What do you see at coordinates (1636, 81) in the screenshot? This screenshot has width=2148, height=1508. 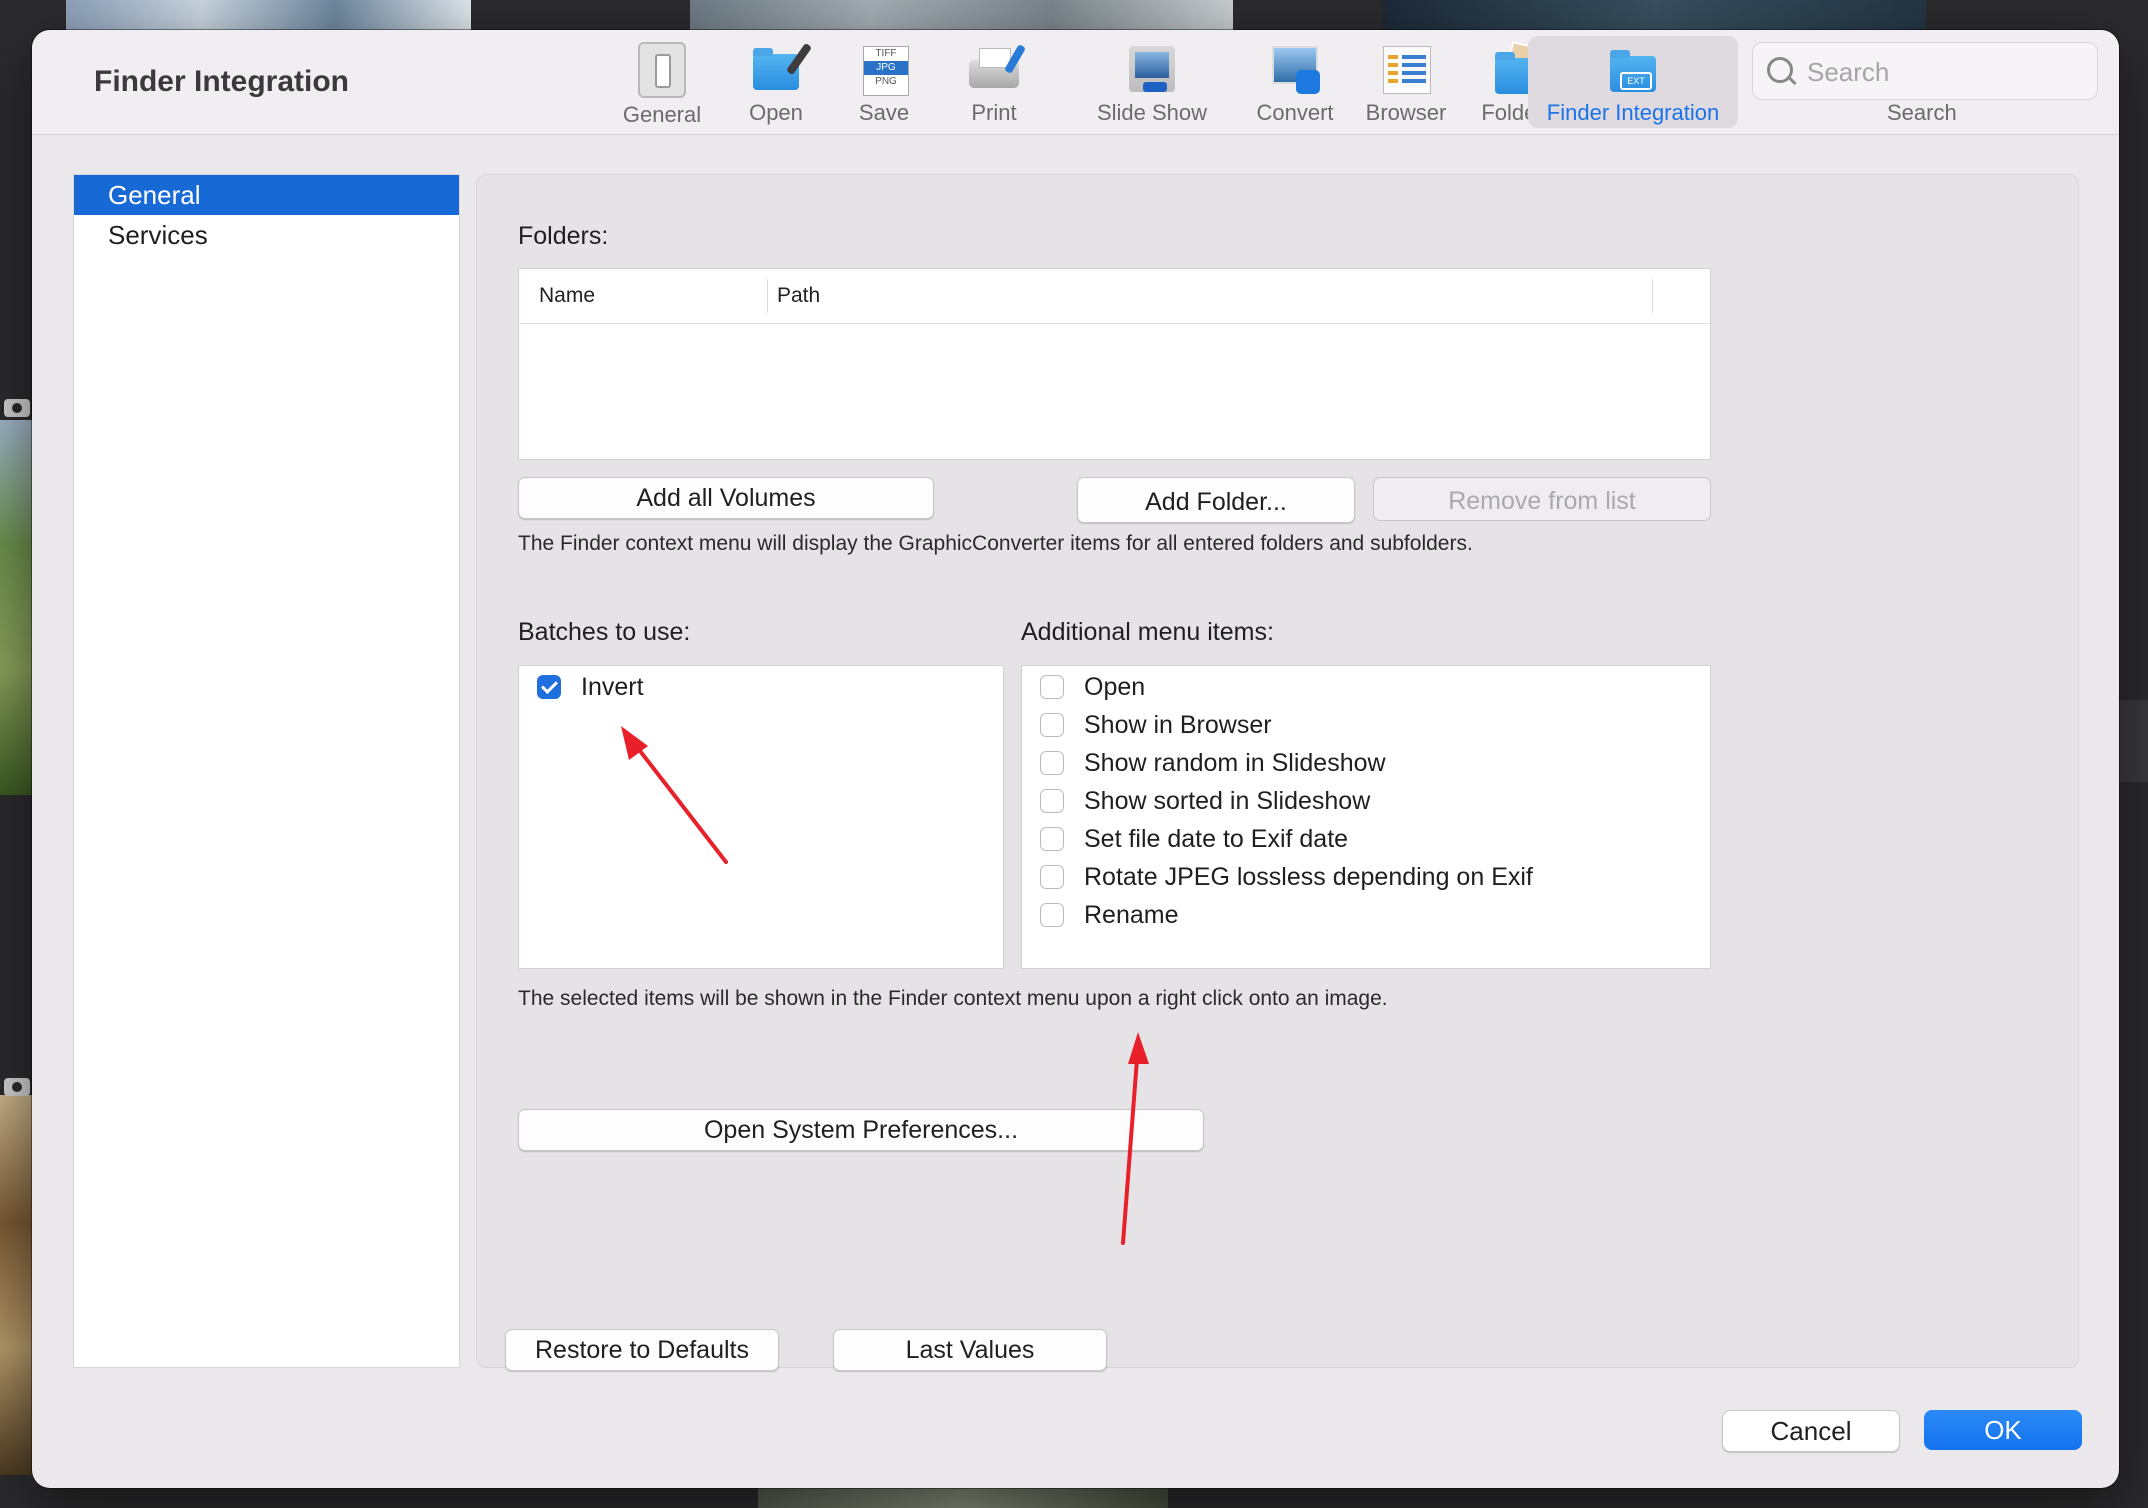 I see `ext-badge: EXT` at bounding box center [1636, 81].